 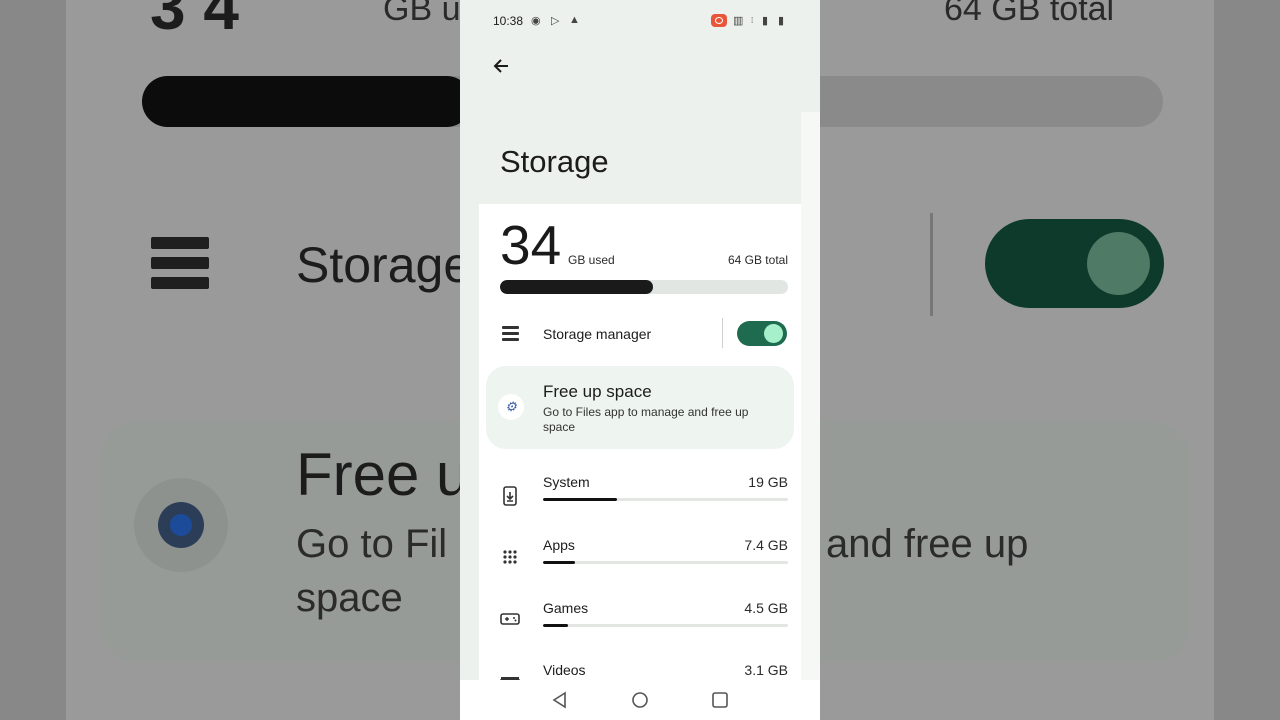 I want to click on background-used-number: 3 4, so click(x=194, y=21).